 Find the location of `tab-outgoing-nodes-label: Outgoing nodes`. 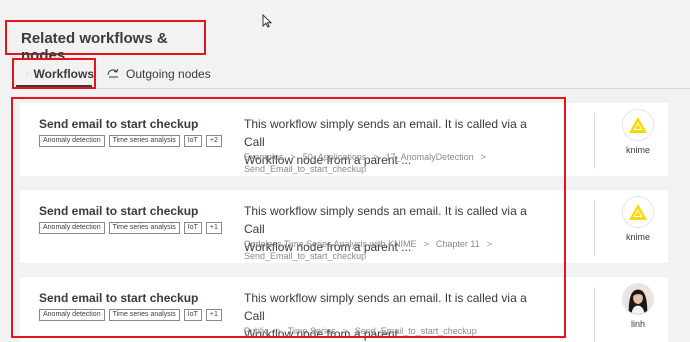

tab-outgoing-nodes-label: Outgoing nodes is located at coordinates (168, 73).